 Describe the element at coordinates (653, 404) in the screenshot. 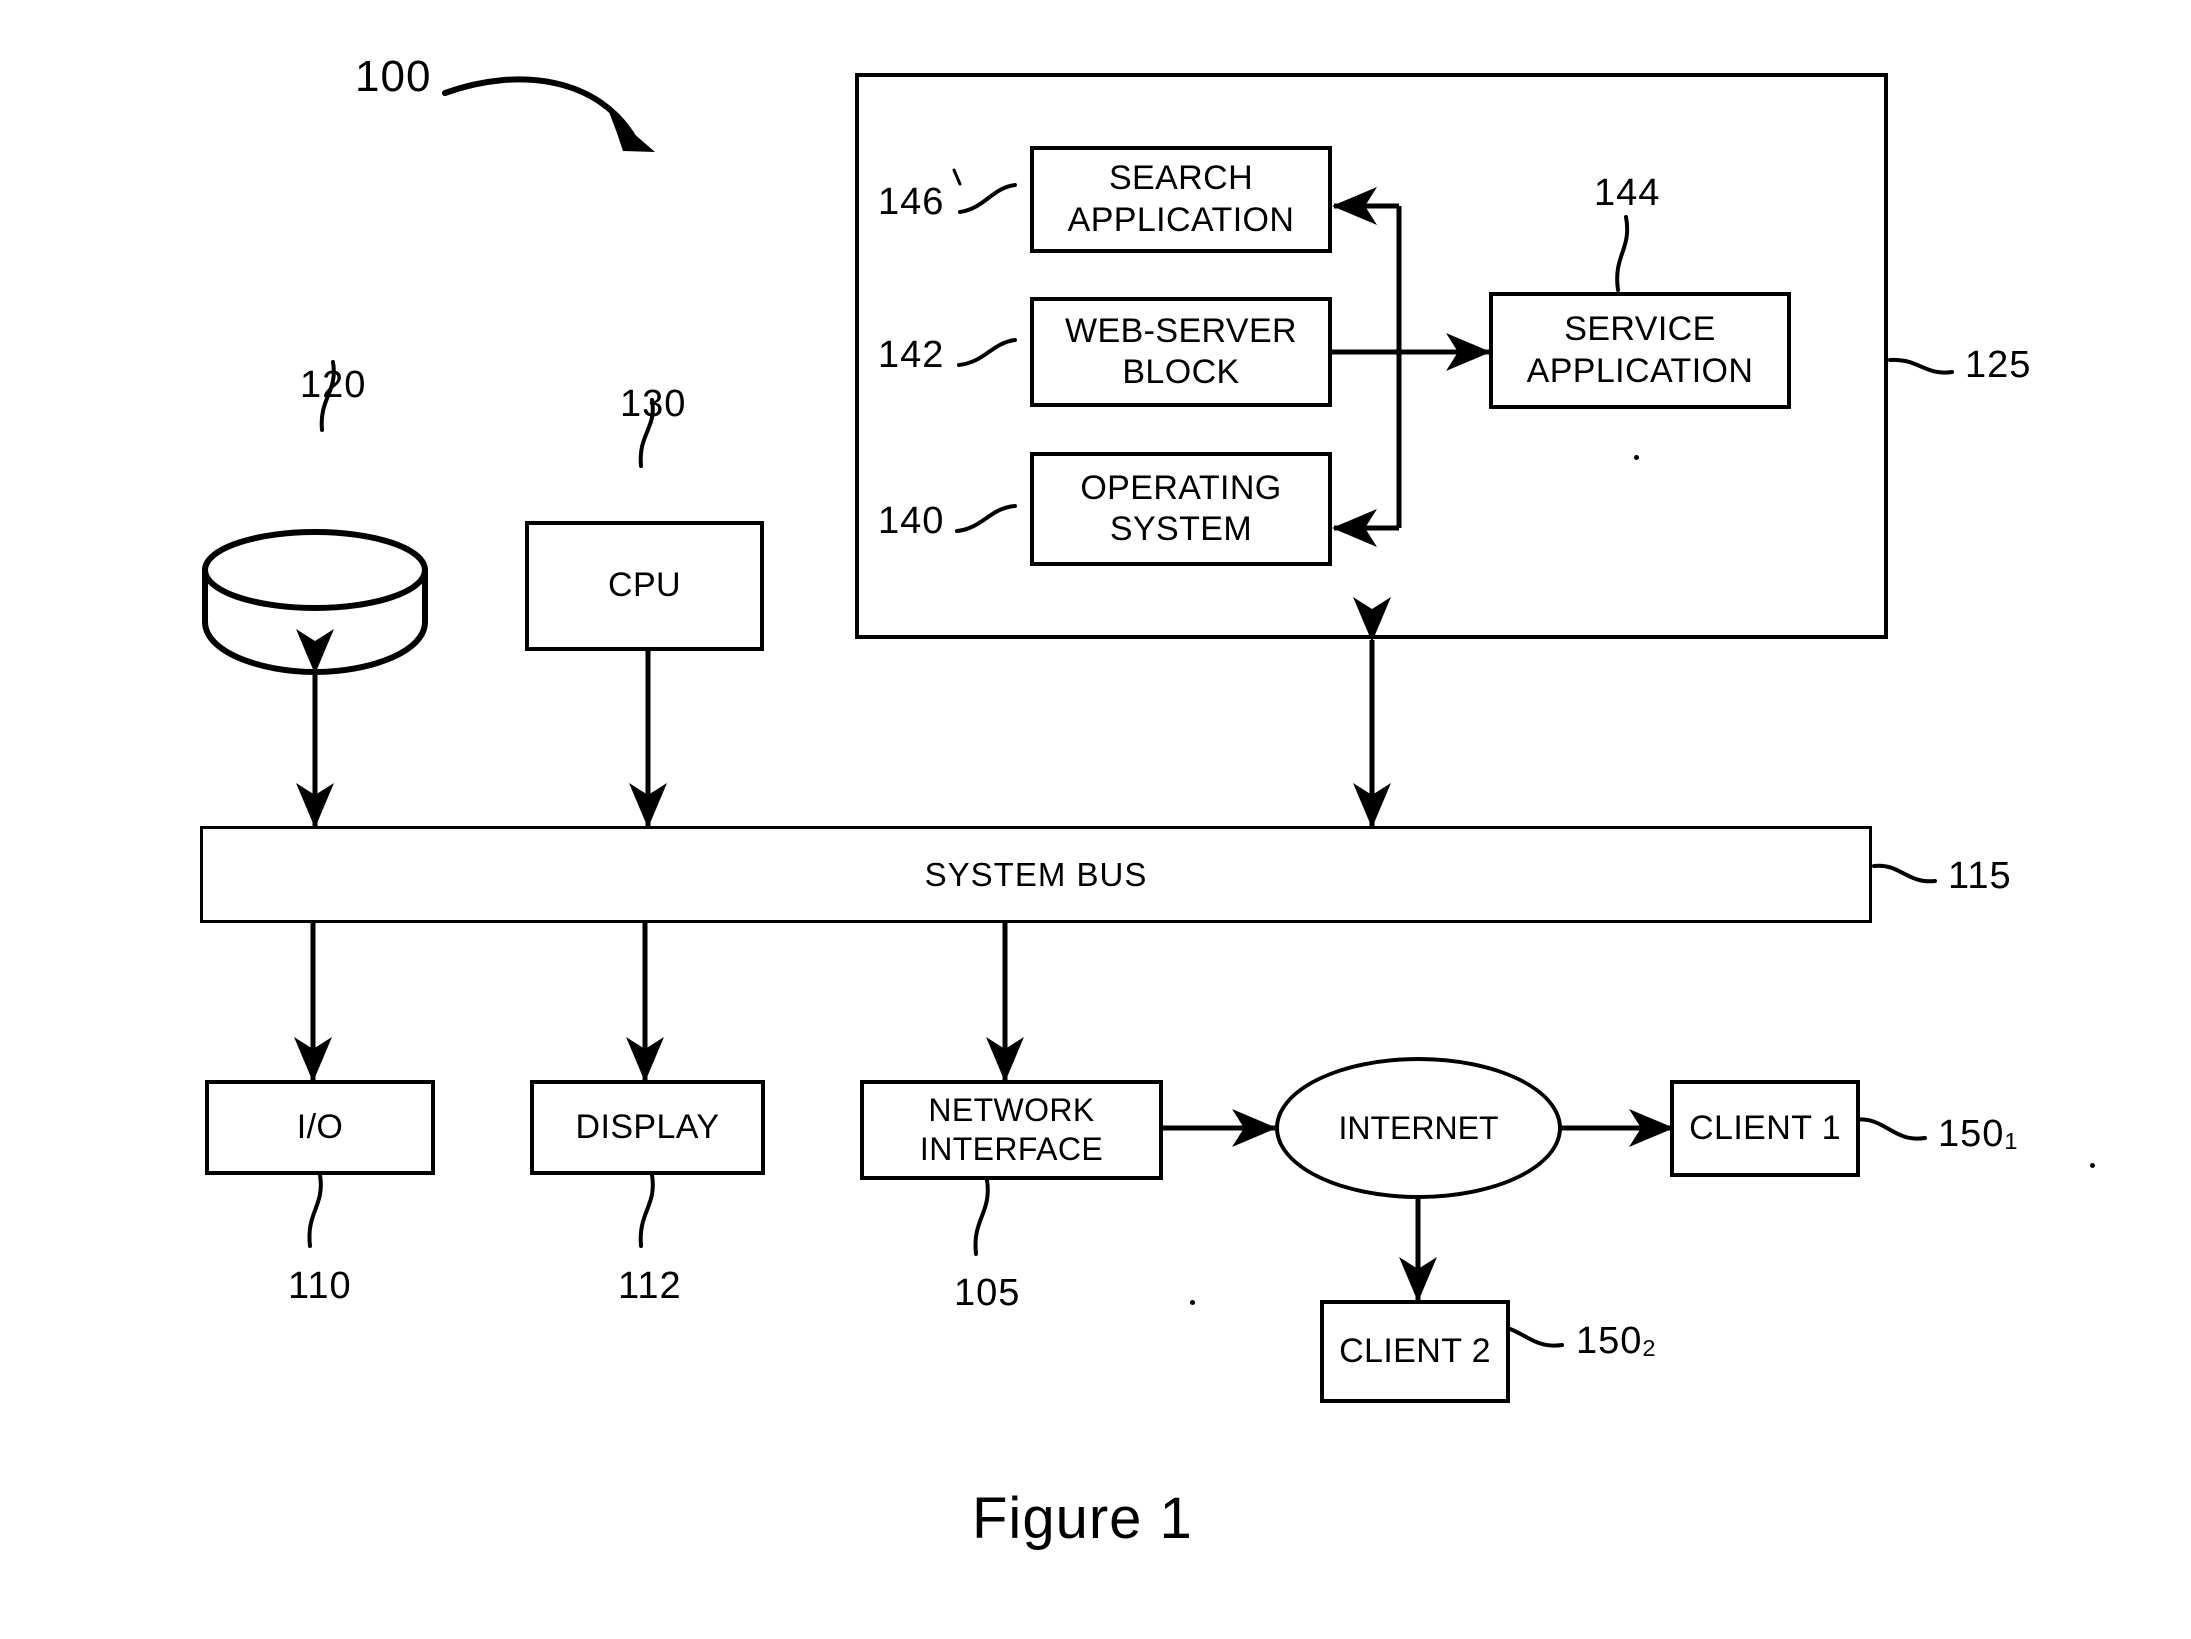

I see `ref-130: 130` at that location.